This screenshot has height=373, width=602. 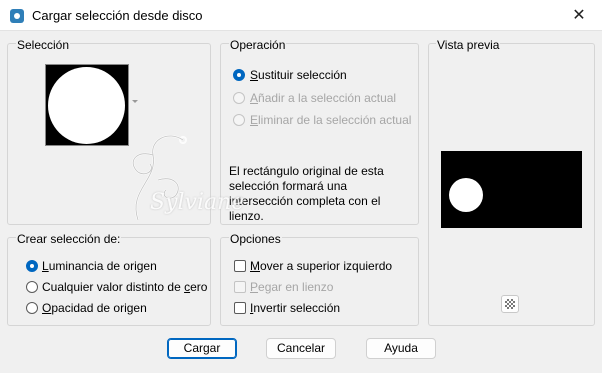 What do you see at coordinates (331, 120) in the screenshot?
I see `operation-remove-label: Eliminar de la selección actual` at bounding box center [331, 120].